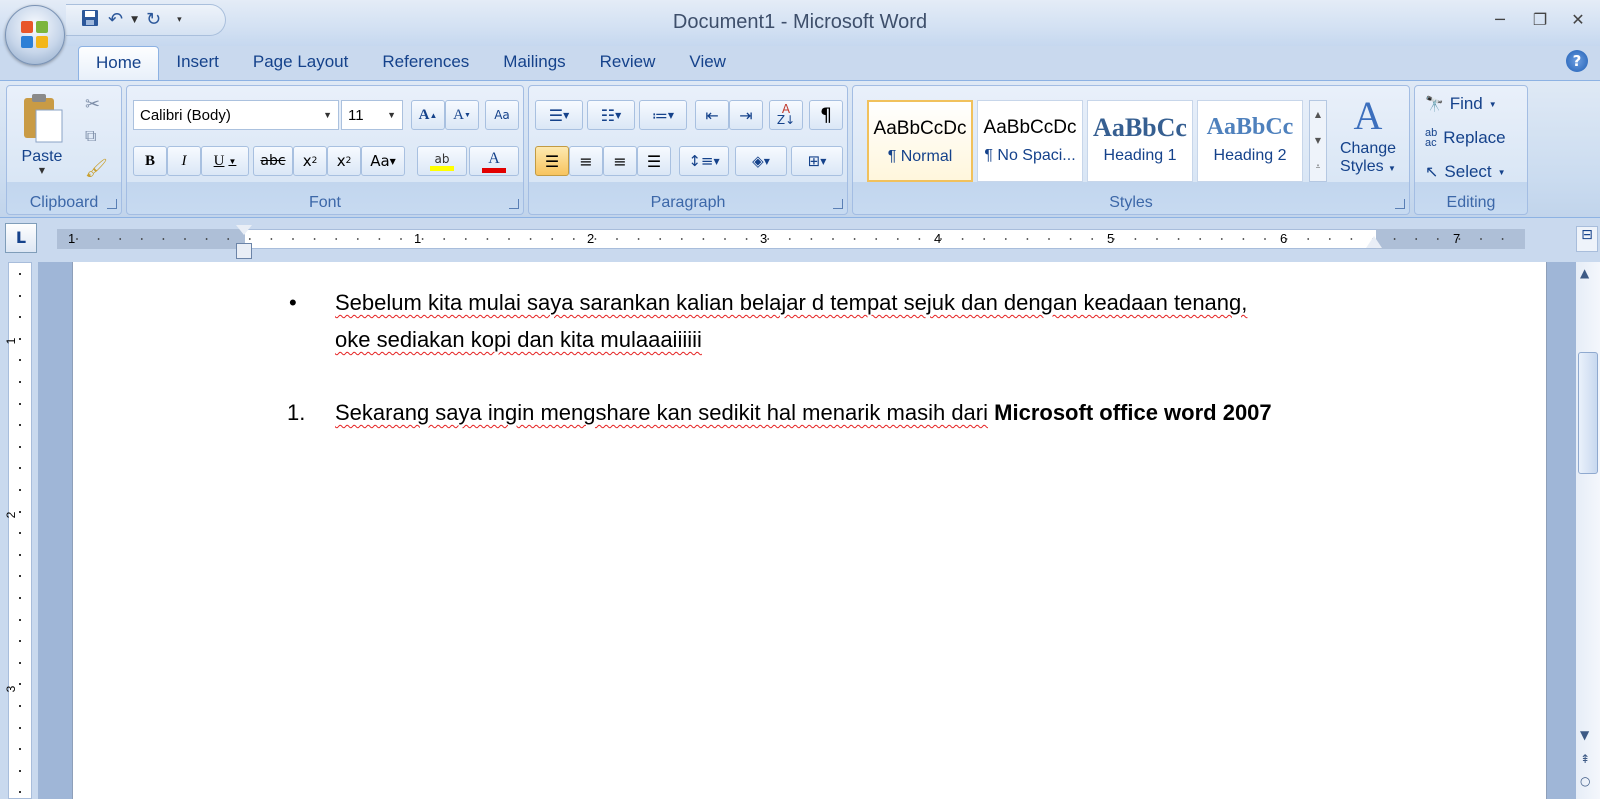  What do you see at coordinates (1140, 141) in the screenshot?
I see `style-heading-1: AaBbCc Heading 1` at bounding box center [1140, 141].